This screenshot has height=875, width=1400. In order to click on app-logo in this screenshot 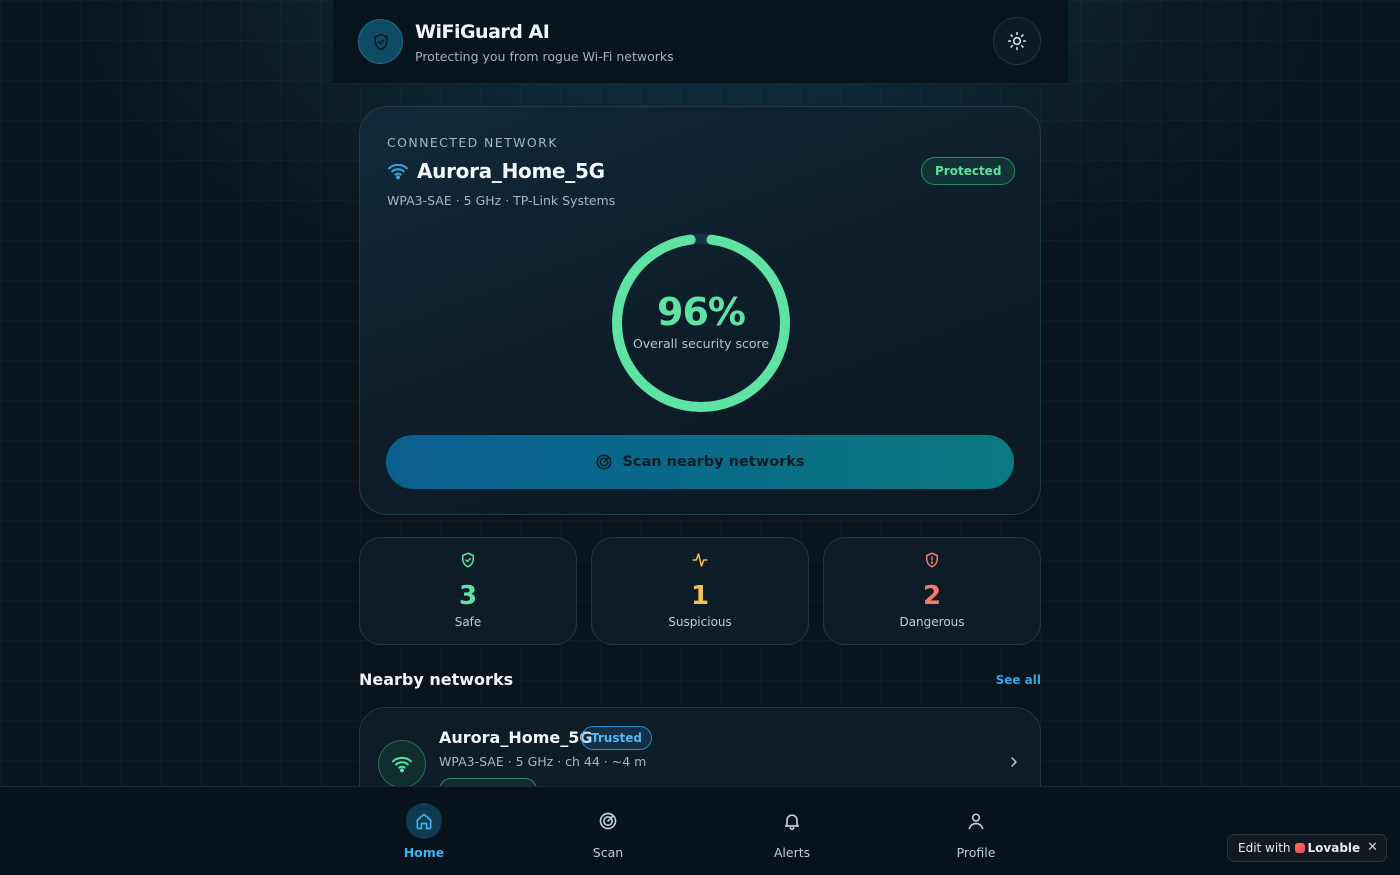, I will do `click(380, 41)`.